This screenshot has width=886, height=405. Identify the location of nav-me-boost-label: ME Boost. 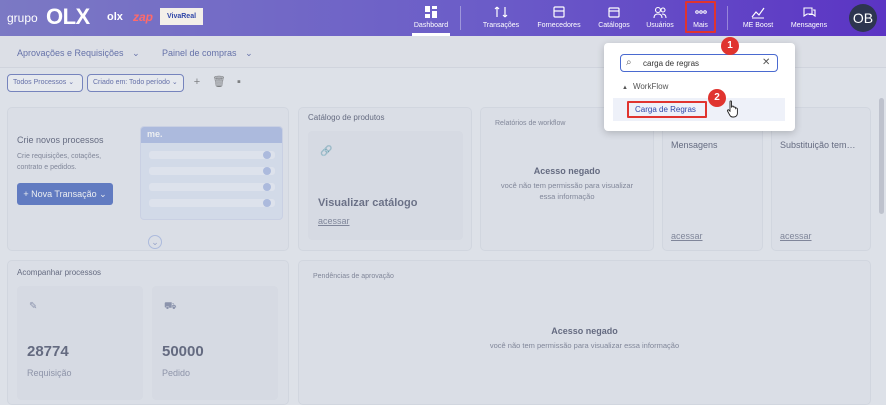
(758, 25).